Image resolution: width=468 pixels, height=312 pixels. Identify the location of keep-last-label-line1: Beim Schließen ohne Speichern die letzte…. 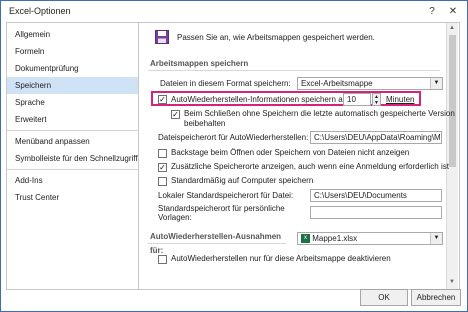
(319, 113).